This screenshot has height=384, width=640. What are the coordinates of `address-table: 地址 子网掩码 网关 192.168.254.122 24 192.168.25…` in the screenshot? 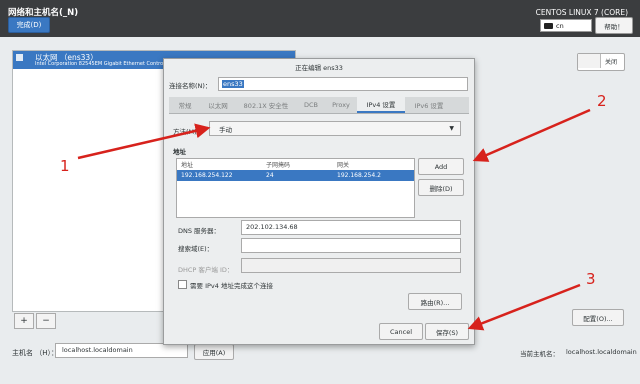 It's located at (295, 188).